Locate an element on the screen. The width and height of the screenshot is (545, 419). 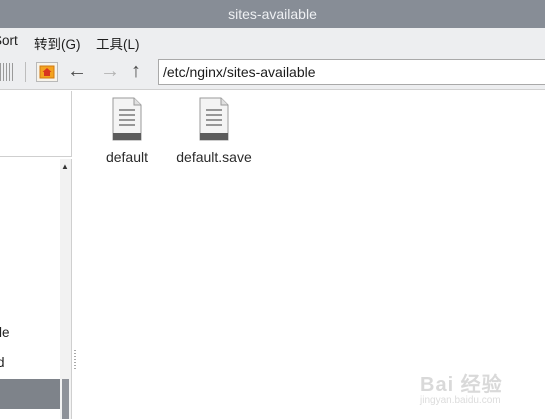
toolbar: ← → ↑ /etc/nginx/sites-available is located at coordinates (272, 72).